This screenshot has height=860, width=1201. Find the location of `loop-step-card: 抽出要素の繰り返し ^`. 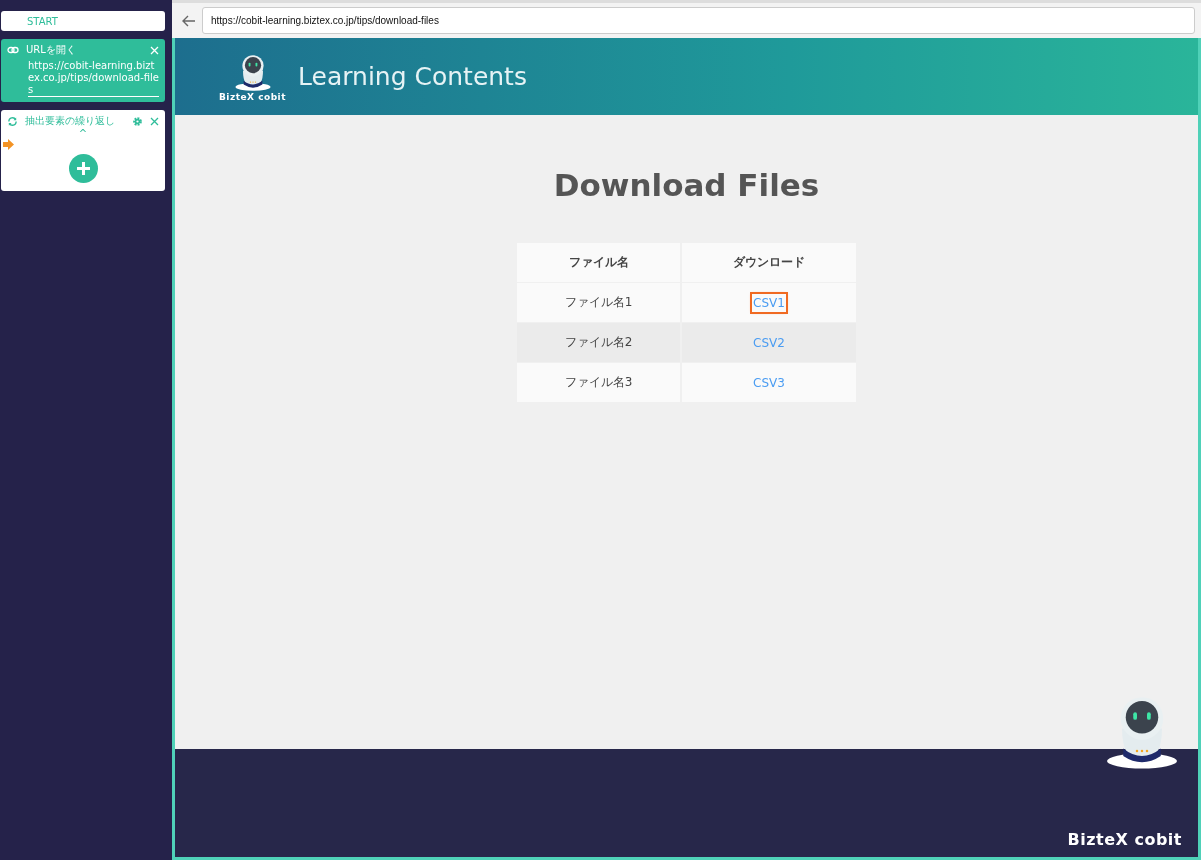

loop-step-card: 抽出要素の繰り返し ^ is located at coordinates (83, 150).